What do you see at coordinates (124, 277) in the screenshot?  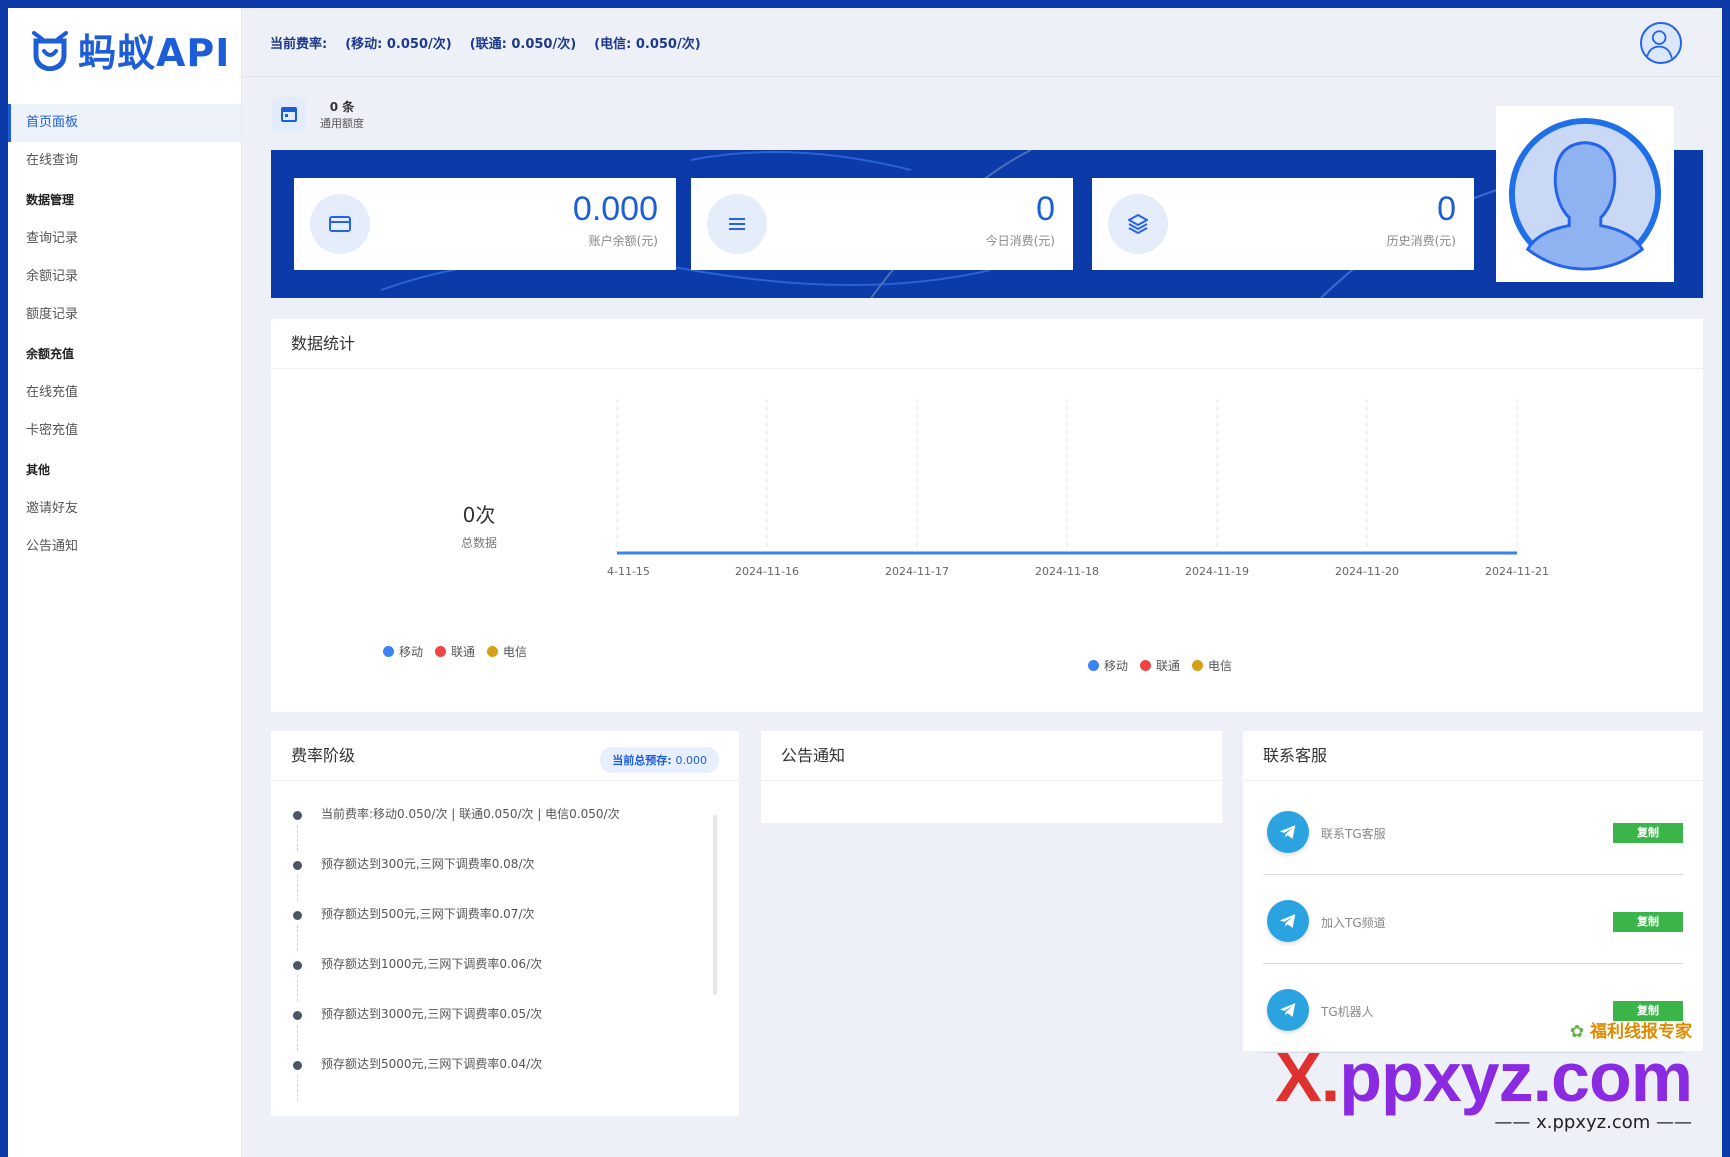 I see `sidebar-item: 余额记录` at bounding box center [124, 277].